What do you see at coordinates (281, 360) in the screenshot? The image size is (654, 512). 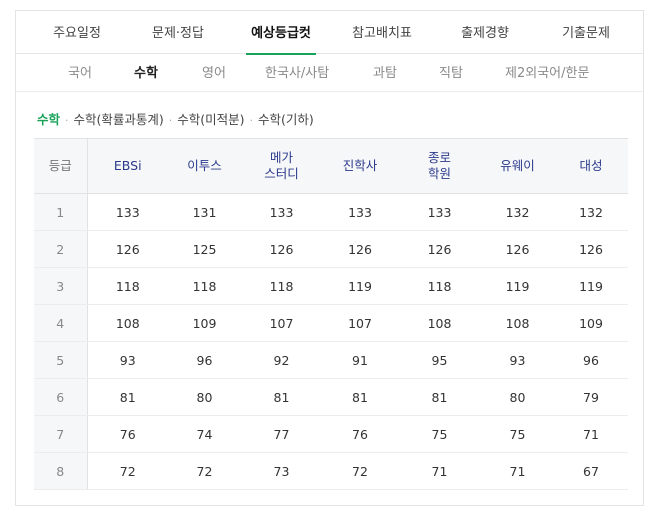 I see `score-cell: 92` at bounding box center [281, 360].